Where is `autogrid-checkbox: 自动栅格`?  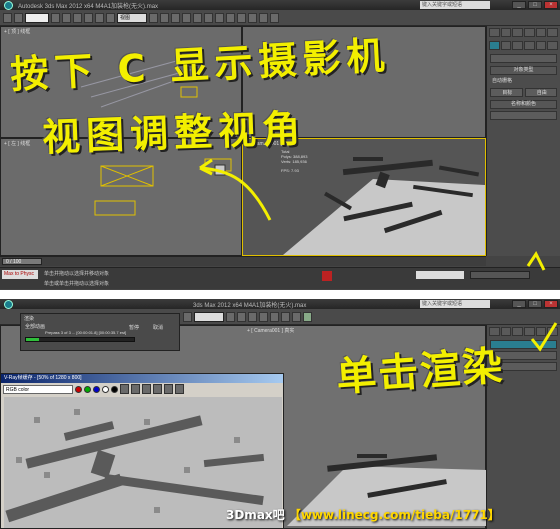 autogrid-checkbox: 自动栅格 is located at coordinates (523, 81).